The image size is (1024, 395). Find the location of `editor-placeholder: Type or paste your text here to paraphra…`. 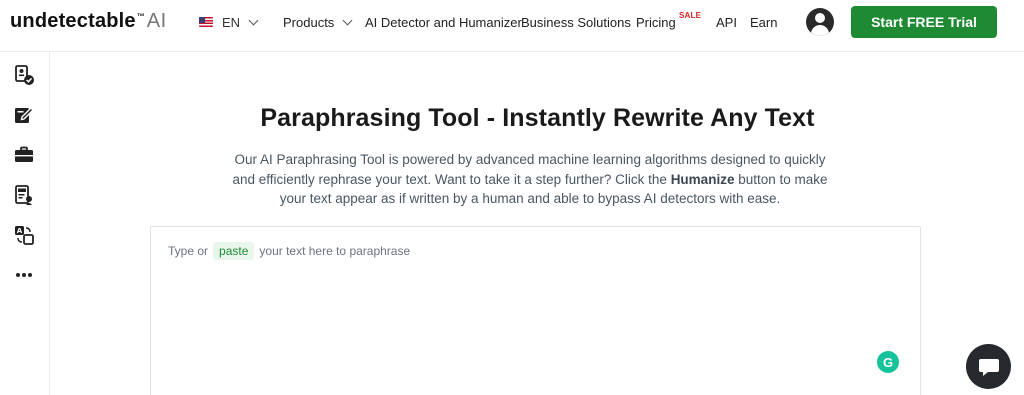

editor-placeholder: Type or paste your text here to paraphra… is located at coordinates (289, 251).